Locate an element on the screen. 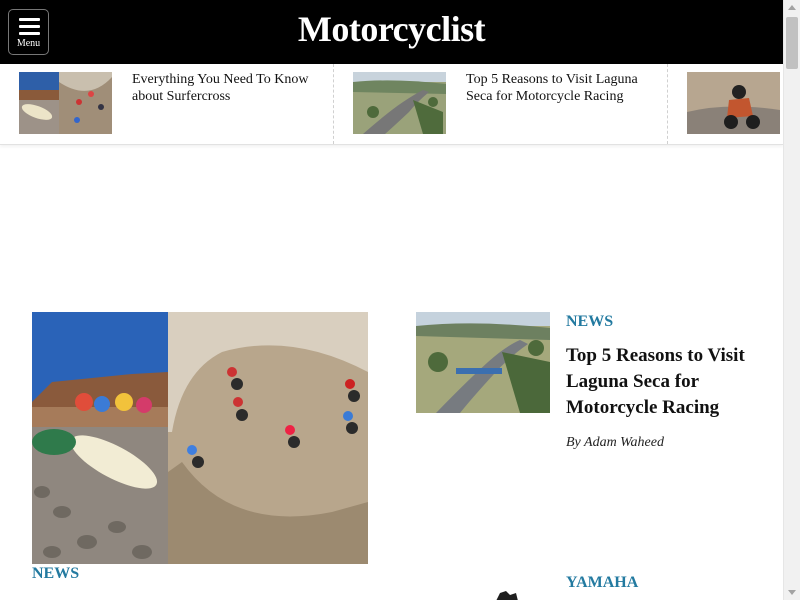  next-story-category-tag: YAMAHA is located at coordinates (602, 583).